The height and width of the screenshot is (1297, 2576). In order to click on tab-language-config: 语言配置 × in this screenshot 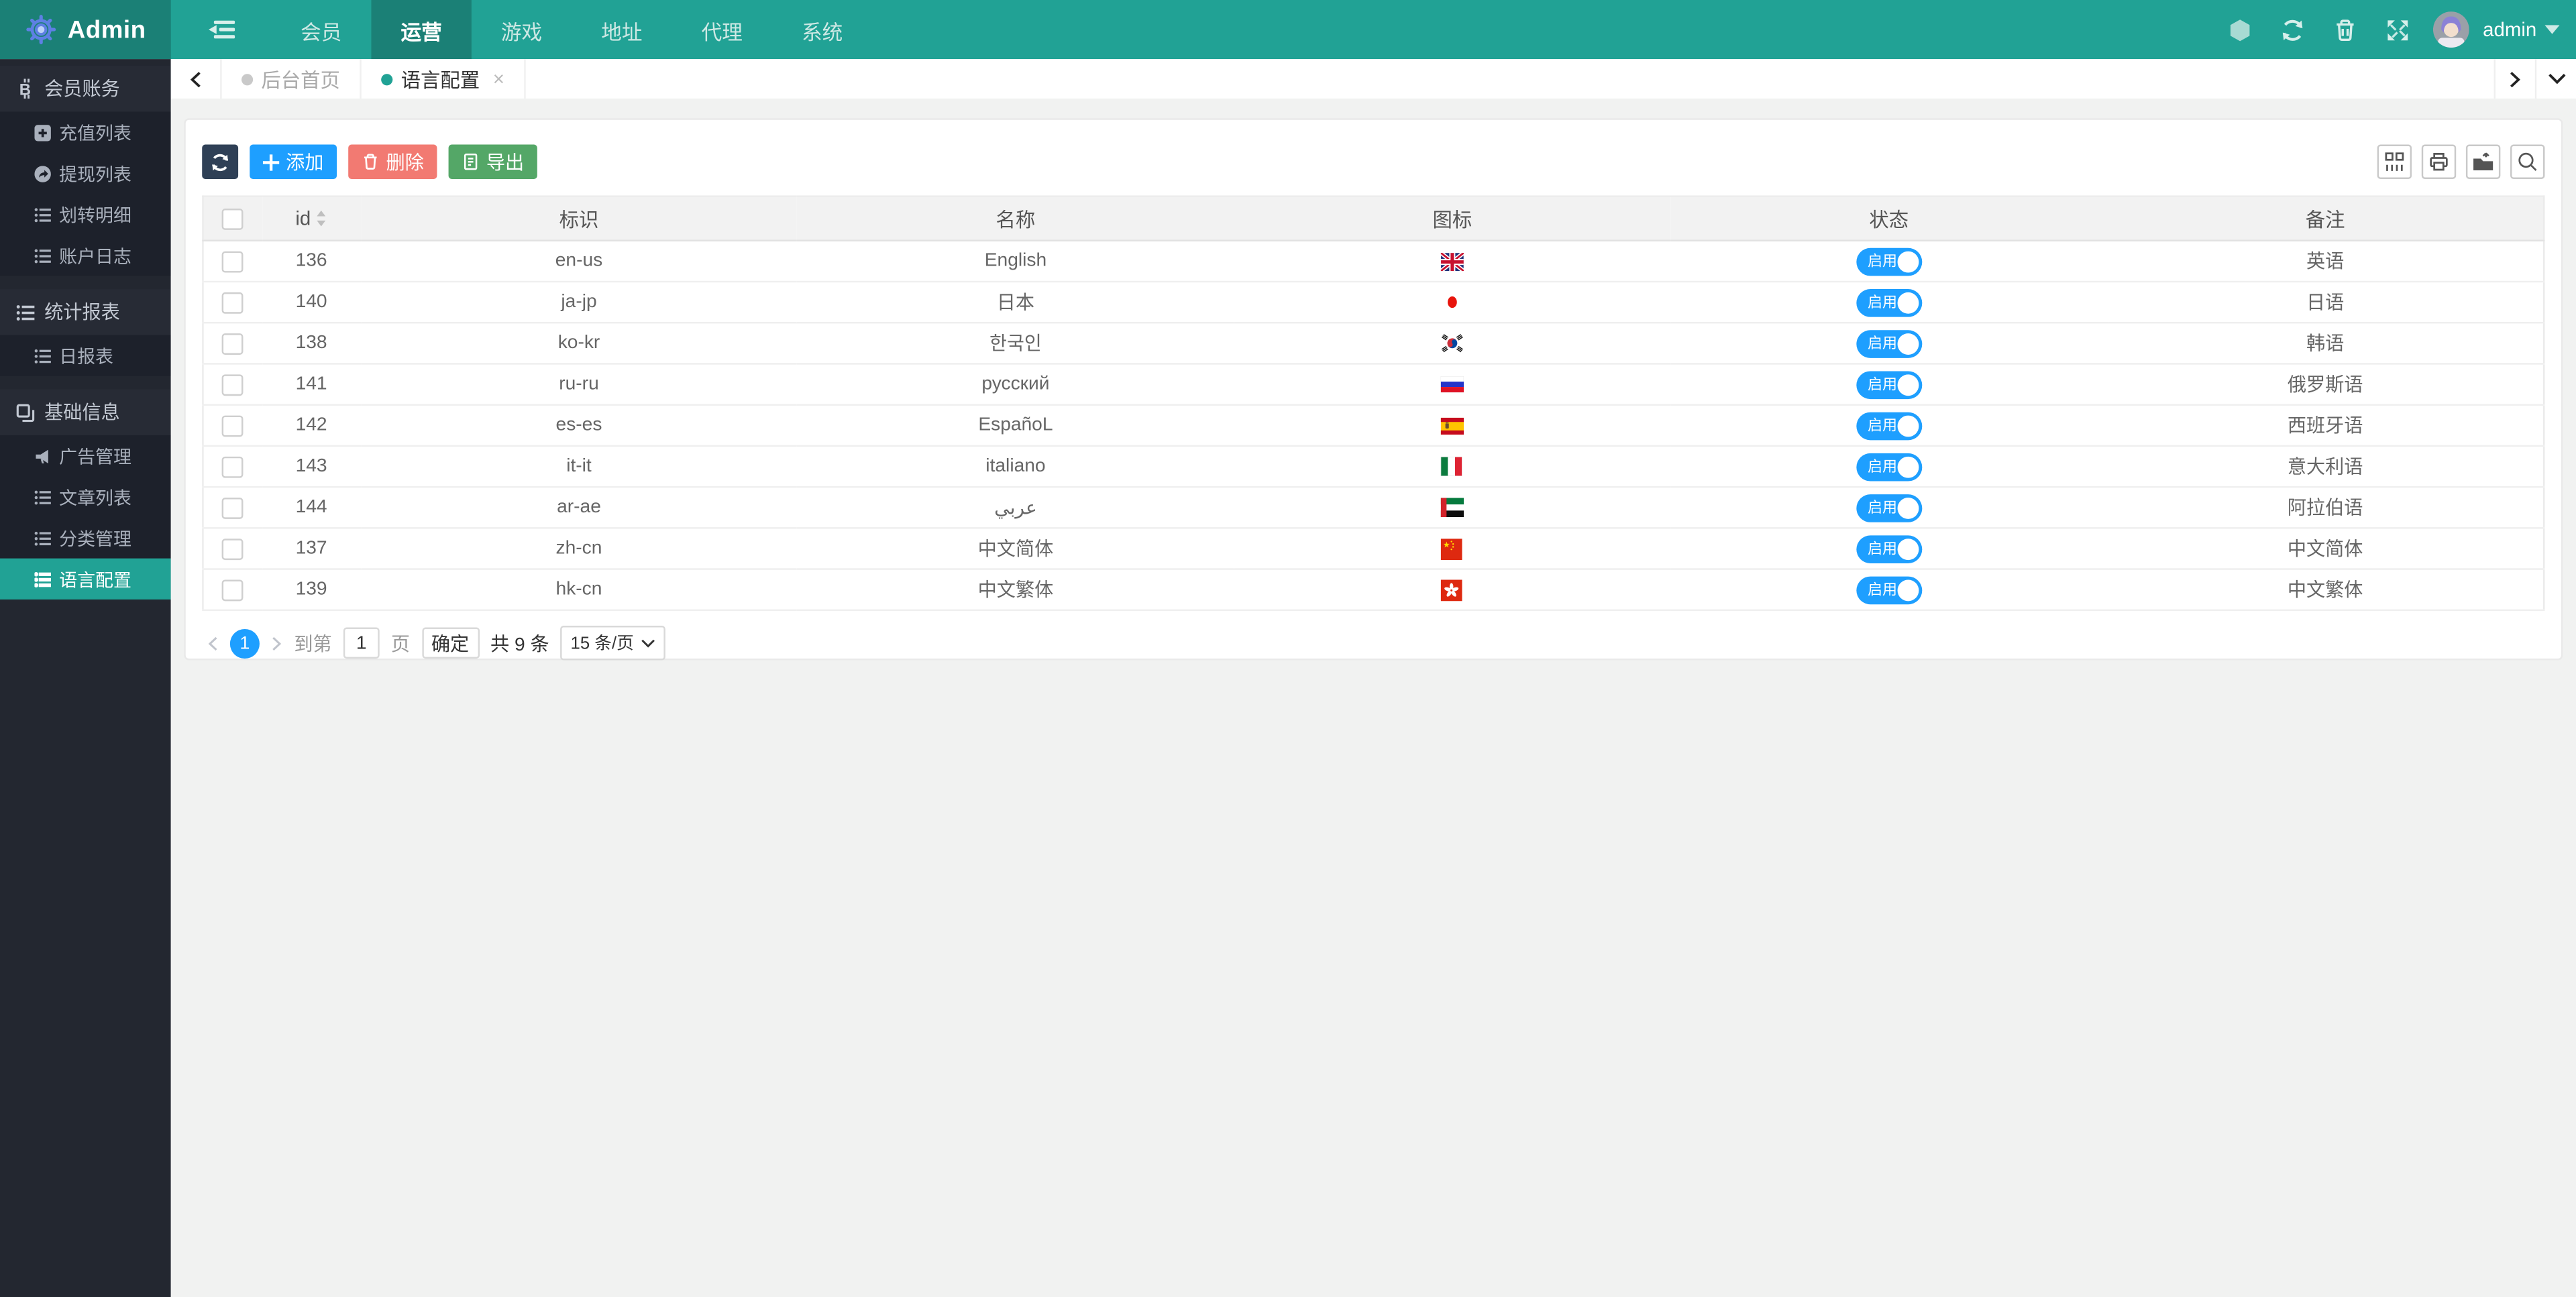, I will do `click(444, 79)`.